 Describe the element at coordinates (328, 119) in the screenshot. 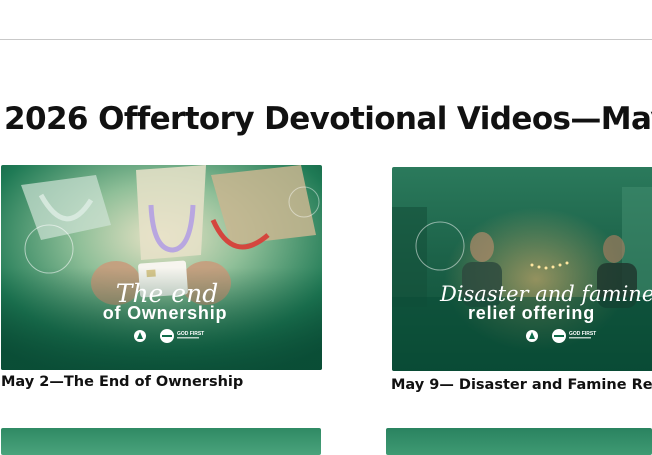

I see `page-title: 2026 Offertory Devotional Videos—May` at that location.